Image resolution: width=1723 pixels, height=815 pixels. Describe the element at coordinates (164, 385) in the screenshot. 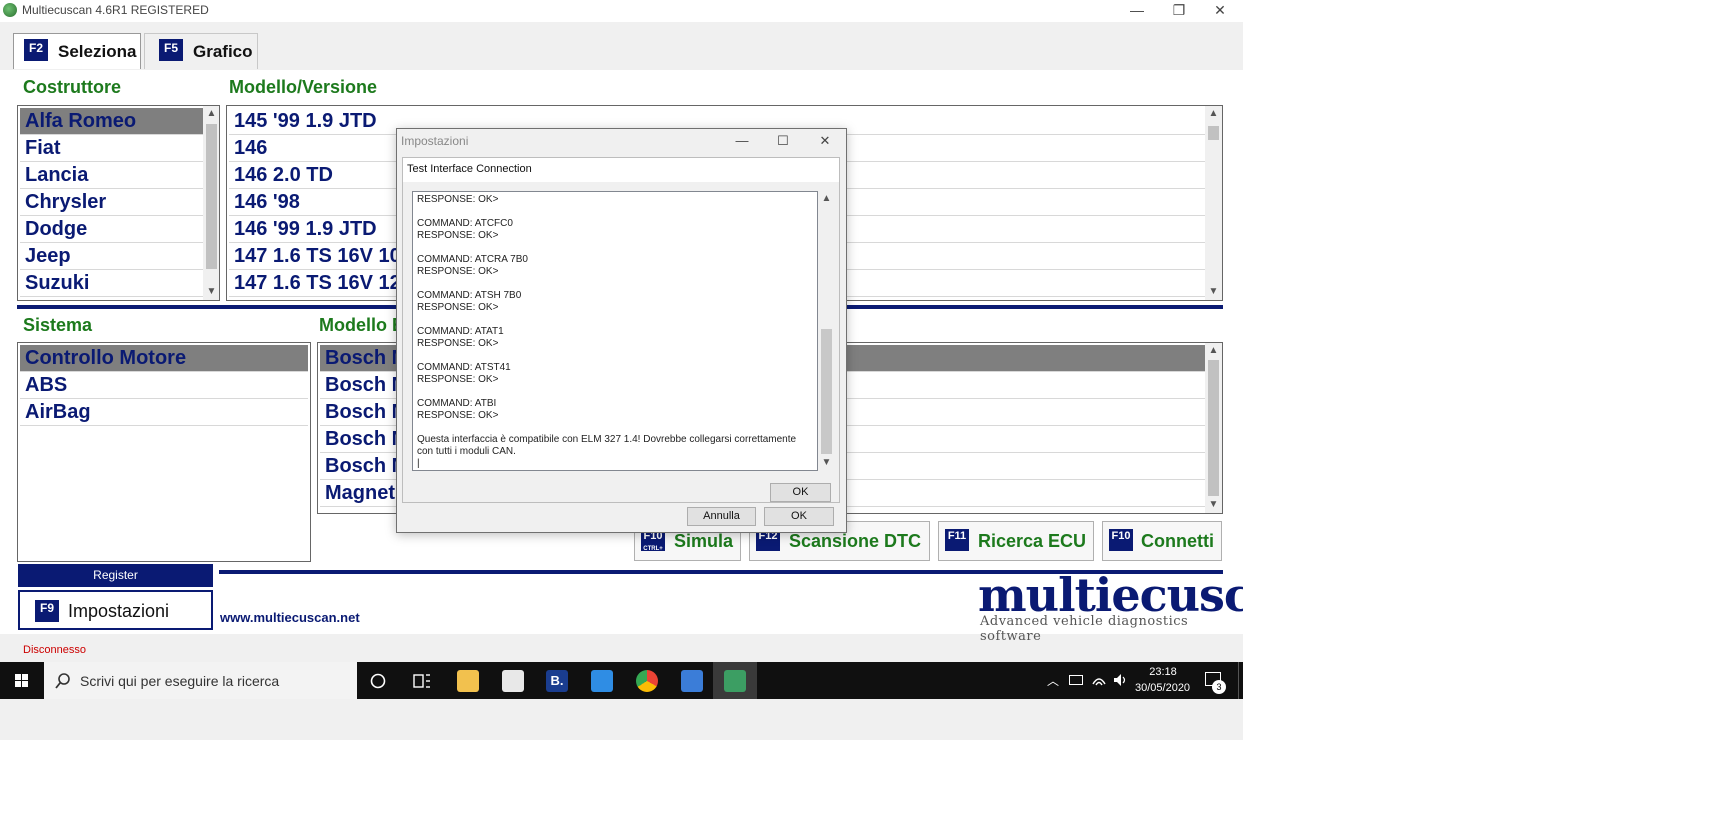

I see `list-item: ABS` at that location.